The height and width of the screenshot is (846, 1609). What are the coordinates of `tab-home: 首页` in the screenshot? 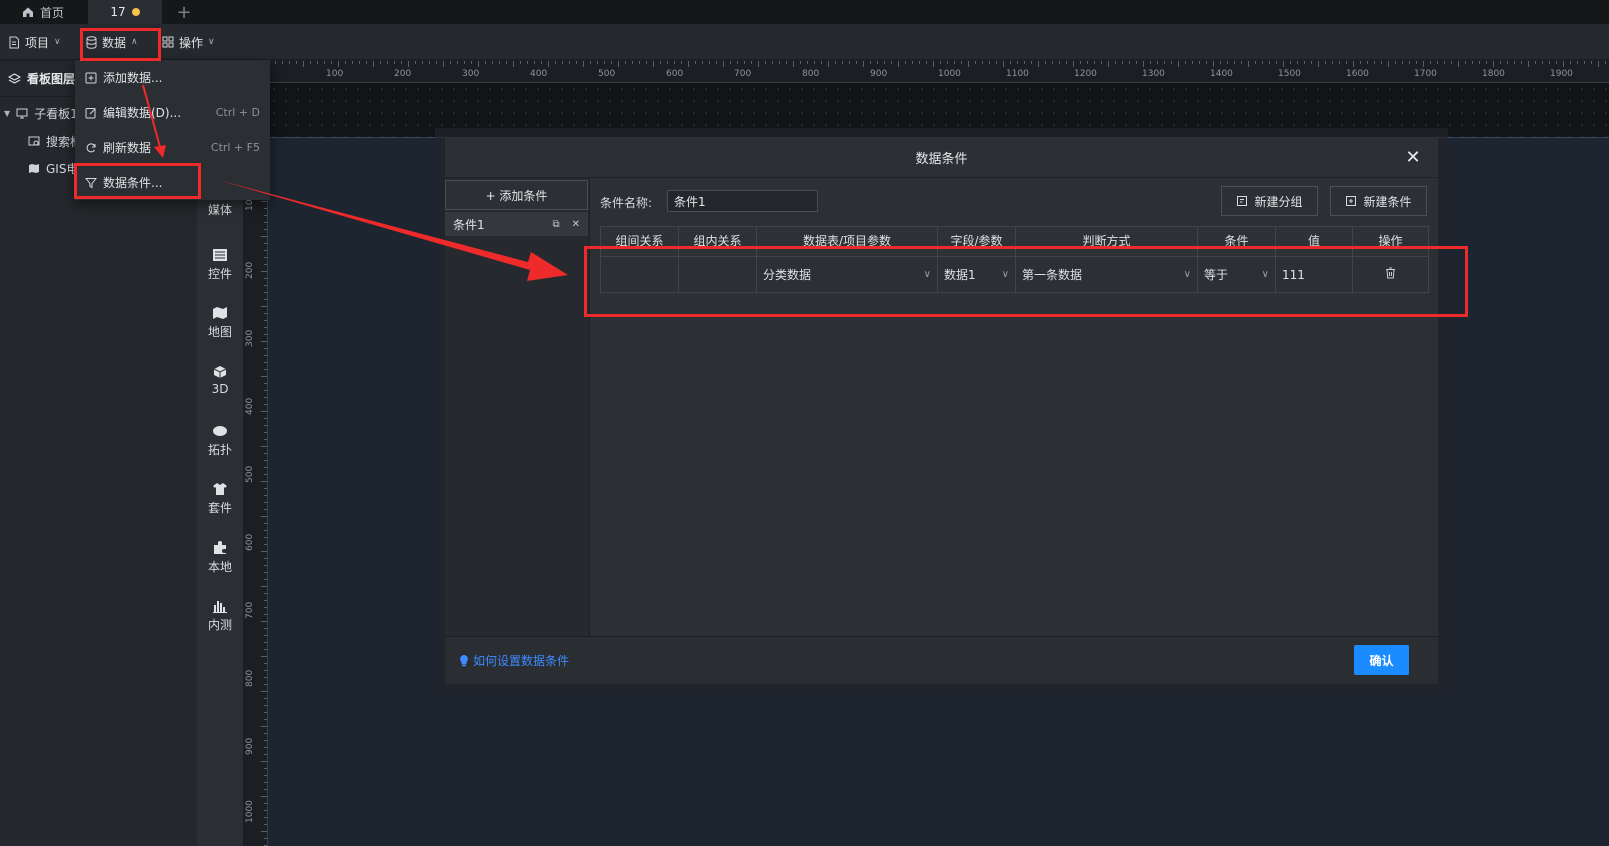 It's located at (43, 12).